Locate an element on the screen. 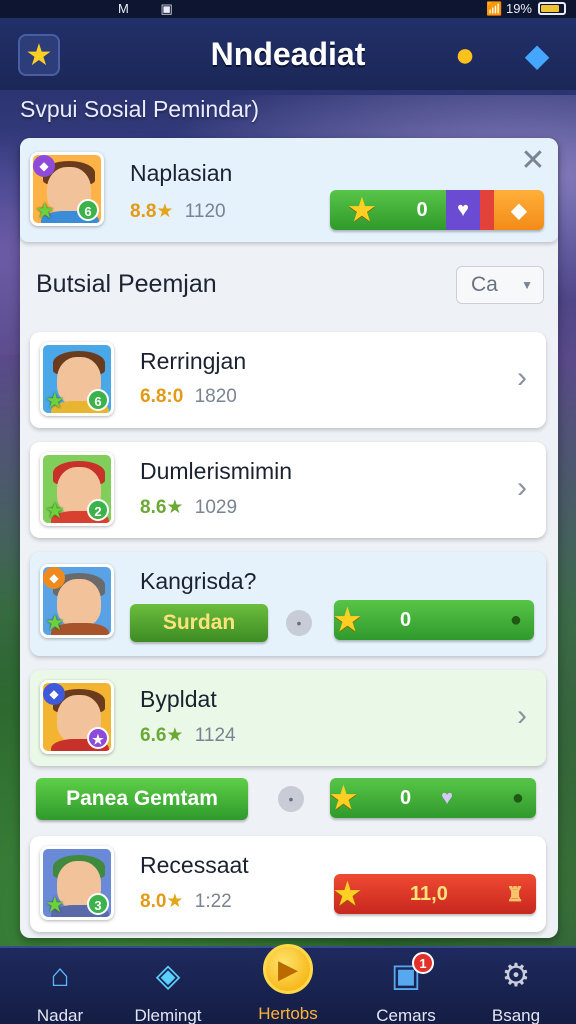  player-name: Naplasian is located at coordinates (181, 173).